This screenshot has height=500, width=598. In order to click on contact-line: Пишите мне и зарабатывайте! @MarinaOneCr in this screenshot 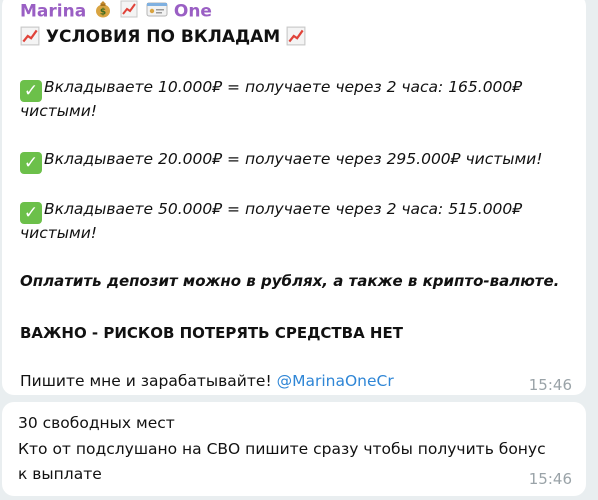, I will do `click(207, 381)`.